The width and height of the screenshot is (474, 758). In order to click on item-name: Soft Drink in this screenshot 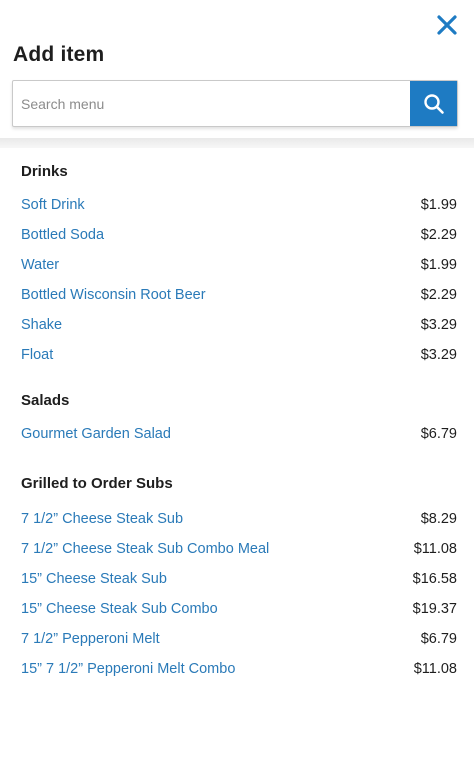, I will do `click(53, 205)`.